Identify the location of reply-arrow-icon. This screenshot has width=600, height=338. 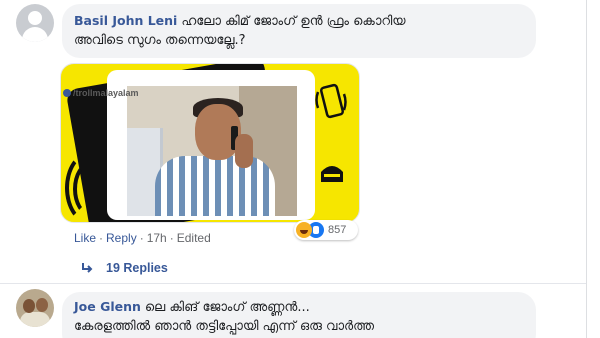
(87, 268).